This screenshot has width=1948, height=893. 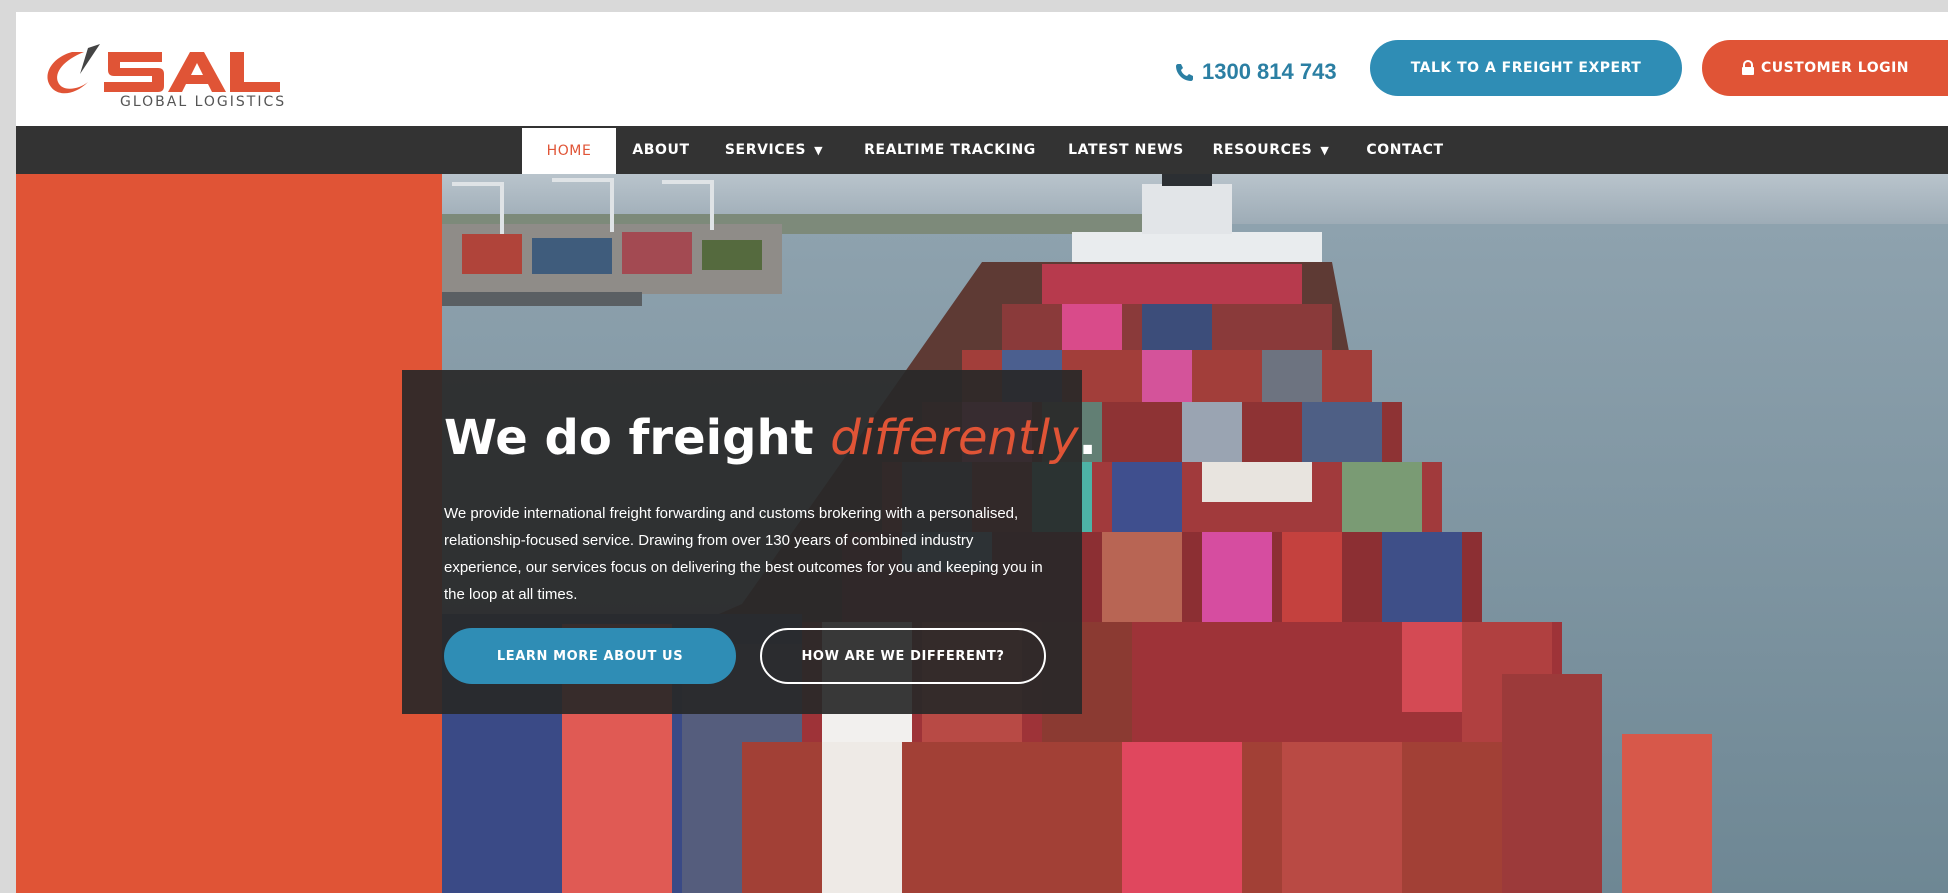 I want to click on hero-title-accent: differently, so click(x=954, y=438).